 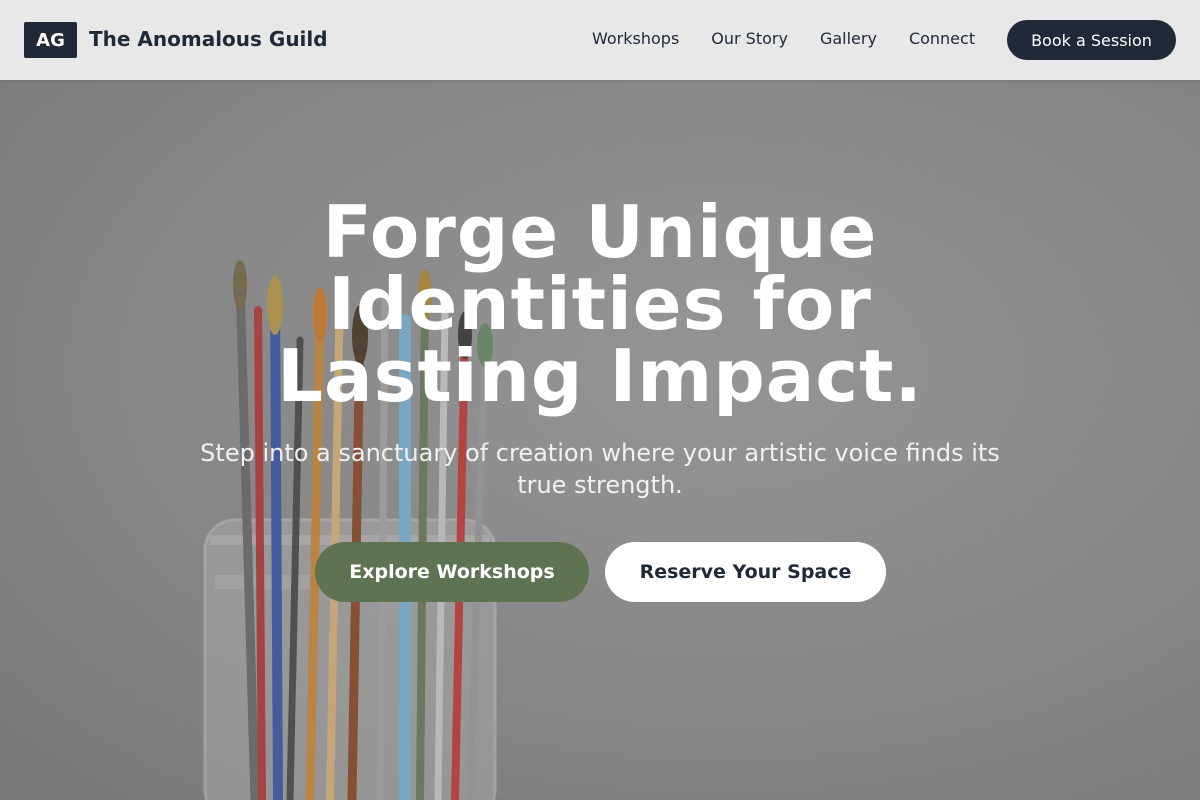 What do you see at coordinates (745, 572) in the screenshot?
I see `reserve-space-button: Reserve Your Space` at bounding box center [745, 572].